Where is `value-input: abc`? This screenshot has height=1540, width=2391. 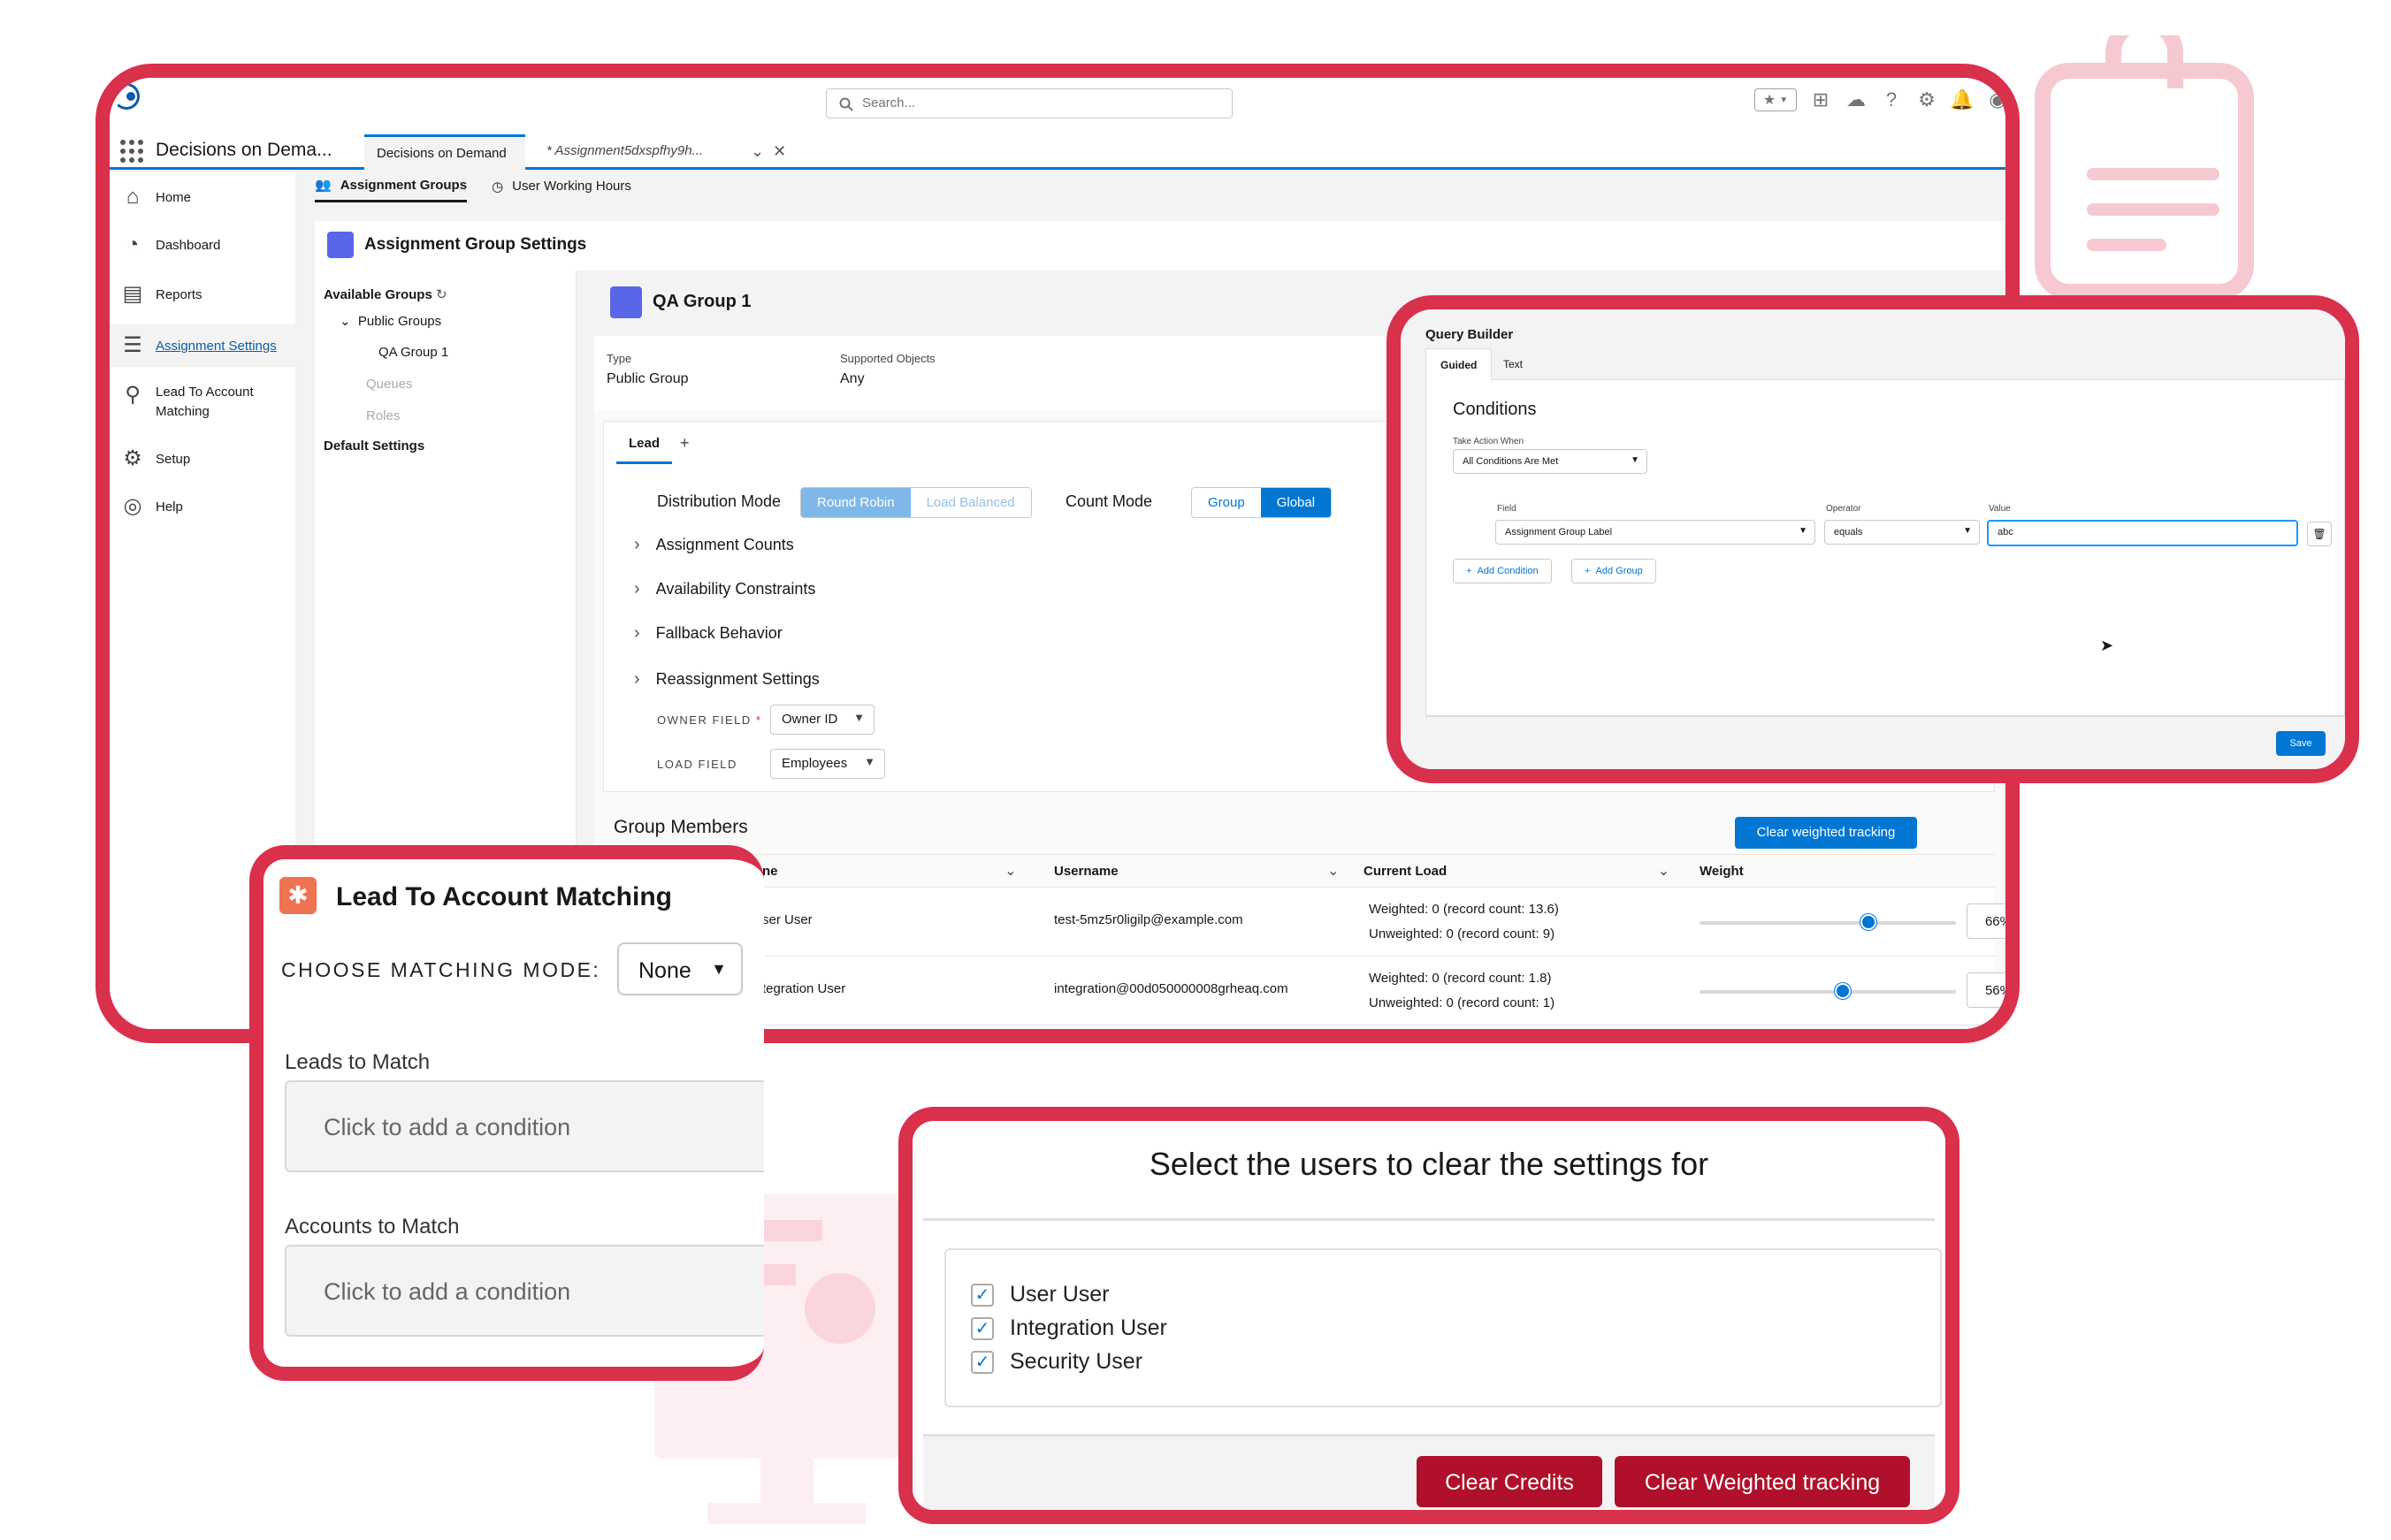 value-input: abc is located at coordinates (2142, 533).